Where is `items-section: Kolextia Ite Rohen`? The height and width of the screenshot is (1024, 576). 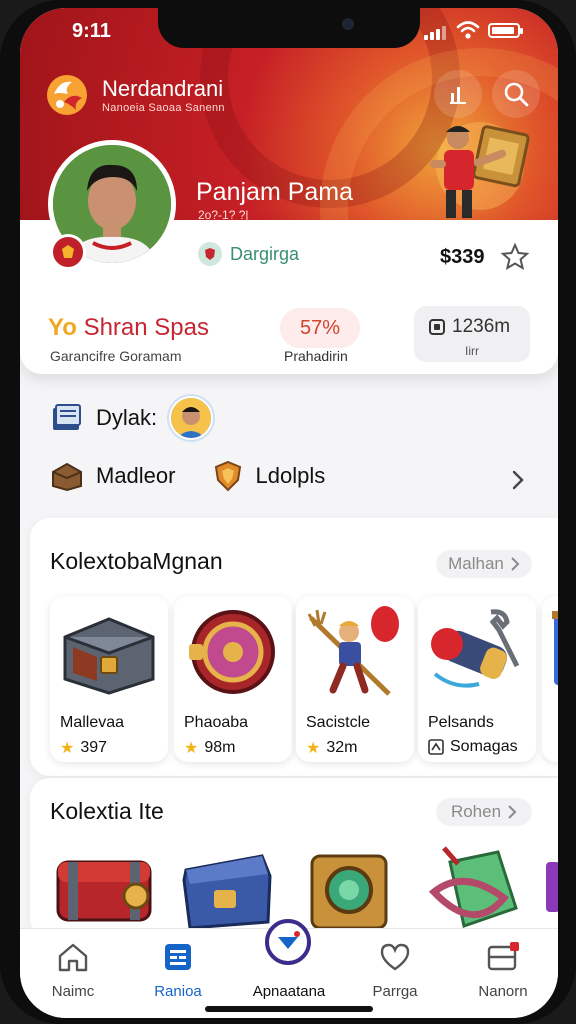 items-section: Kolextia Ite Rohen is located at coordinates (294, 858).